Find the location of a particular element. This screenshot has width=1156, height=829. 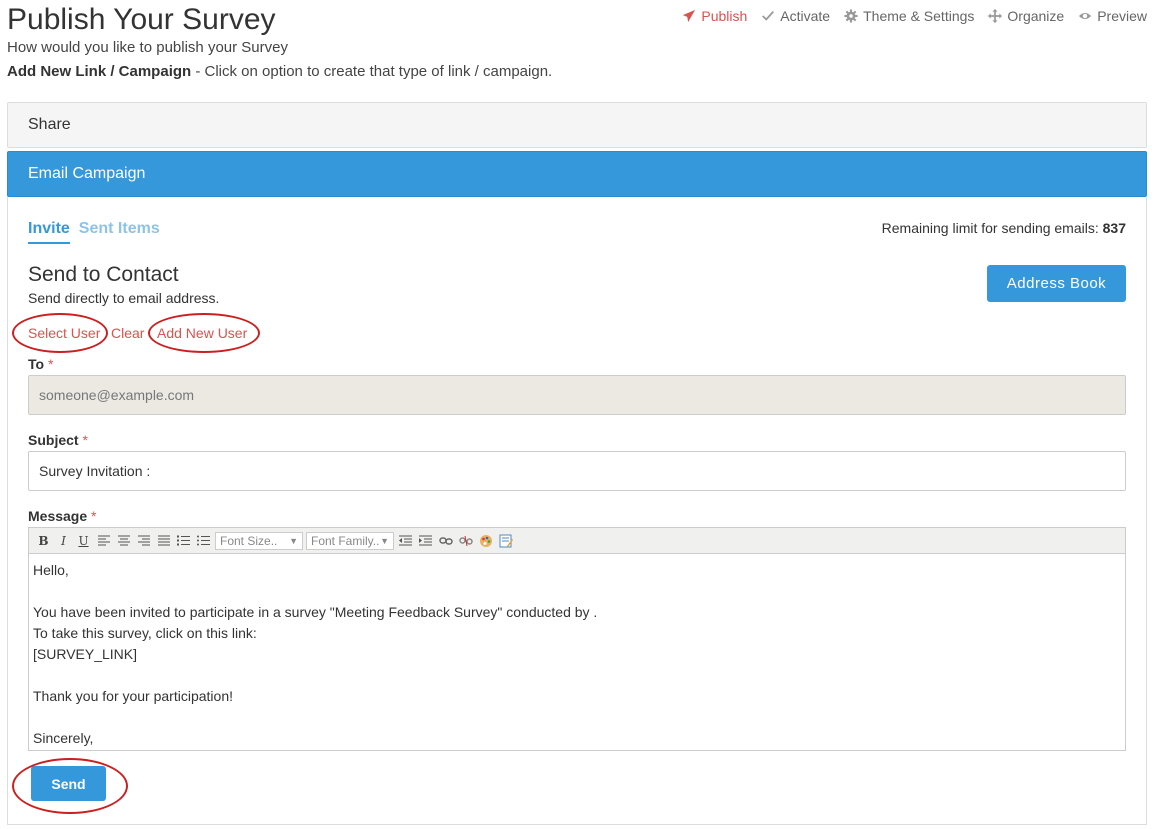

subject-input is located at coordinates (577, 471).